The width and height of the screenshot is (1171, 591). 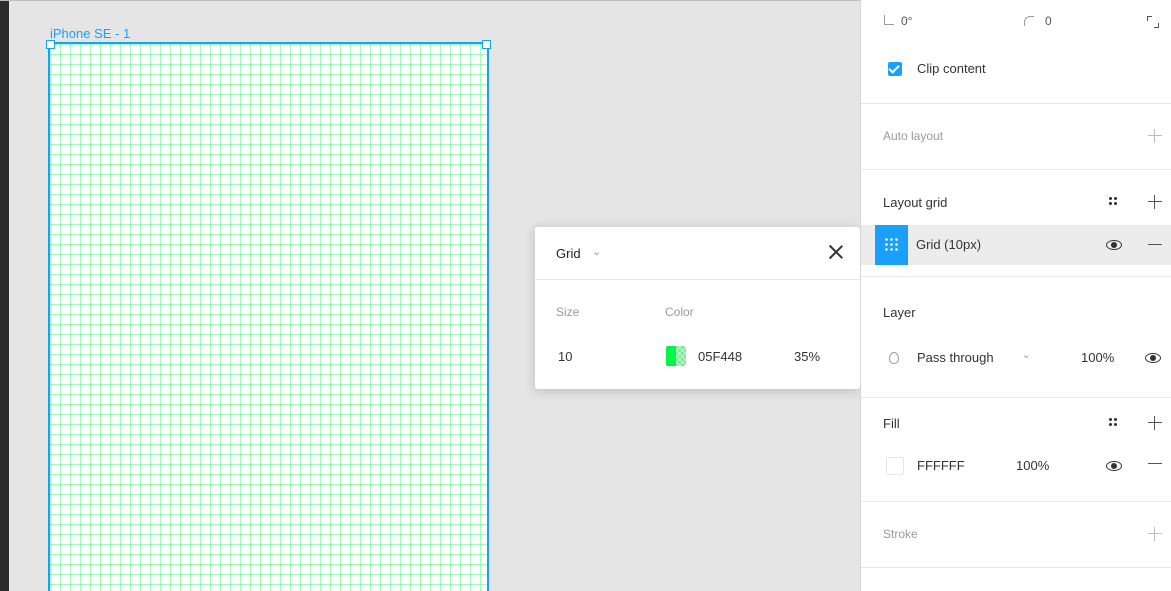 I want to click on blend-mode-dropdown: Pass through, so click(x=955, y=357).